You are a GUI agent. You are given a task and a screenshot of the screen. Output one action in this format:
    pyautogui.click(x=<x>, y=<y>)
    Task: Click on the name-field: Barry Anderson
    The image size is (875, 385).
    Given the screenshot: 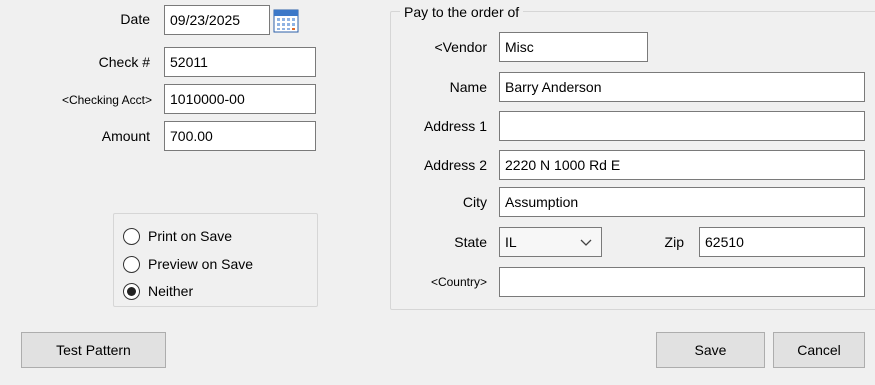 What is the action you would take?
    pyautogui.click(x=682, y=87)
    